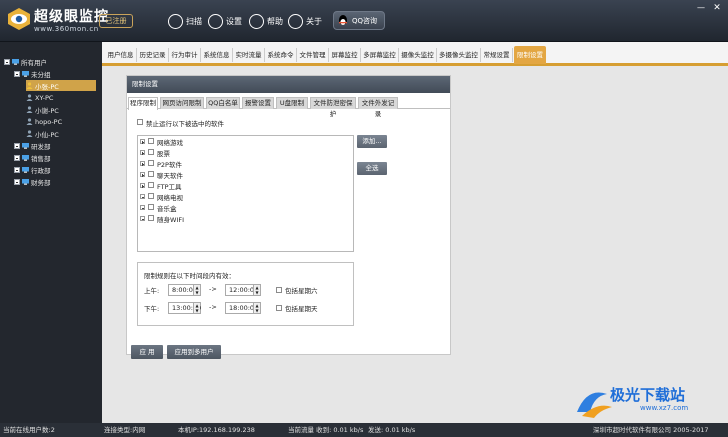  Describe the element at coordinates (194, 21) in the screenshot. I see `scan-label: 扫描` at that location.